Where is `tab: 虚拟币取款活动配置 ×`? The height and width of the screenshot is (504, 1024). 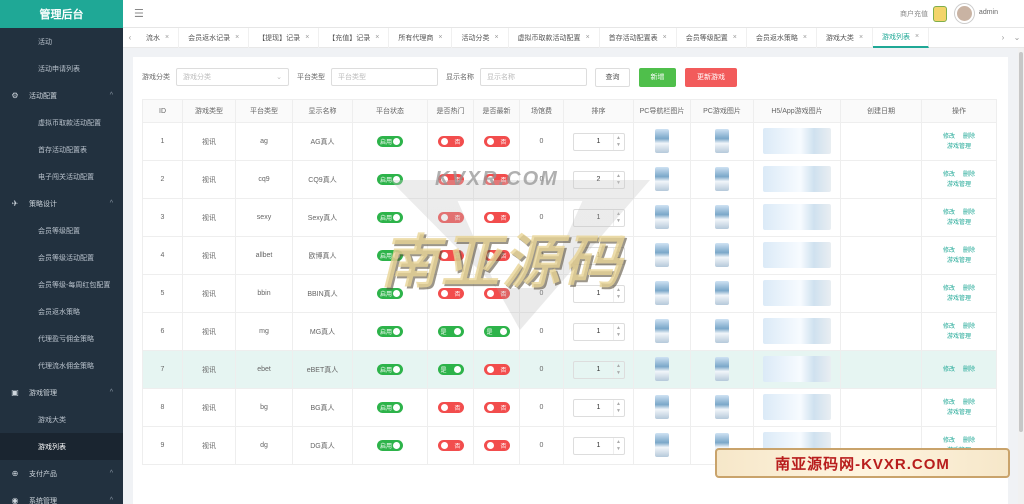
tab: 虚拟币取款活动配置 × is located at coordinates (554, 37).